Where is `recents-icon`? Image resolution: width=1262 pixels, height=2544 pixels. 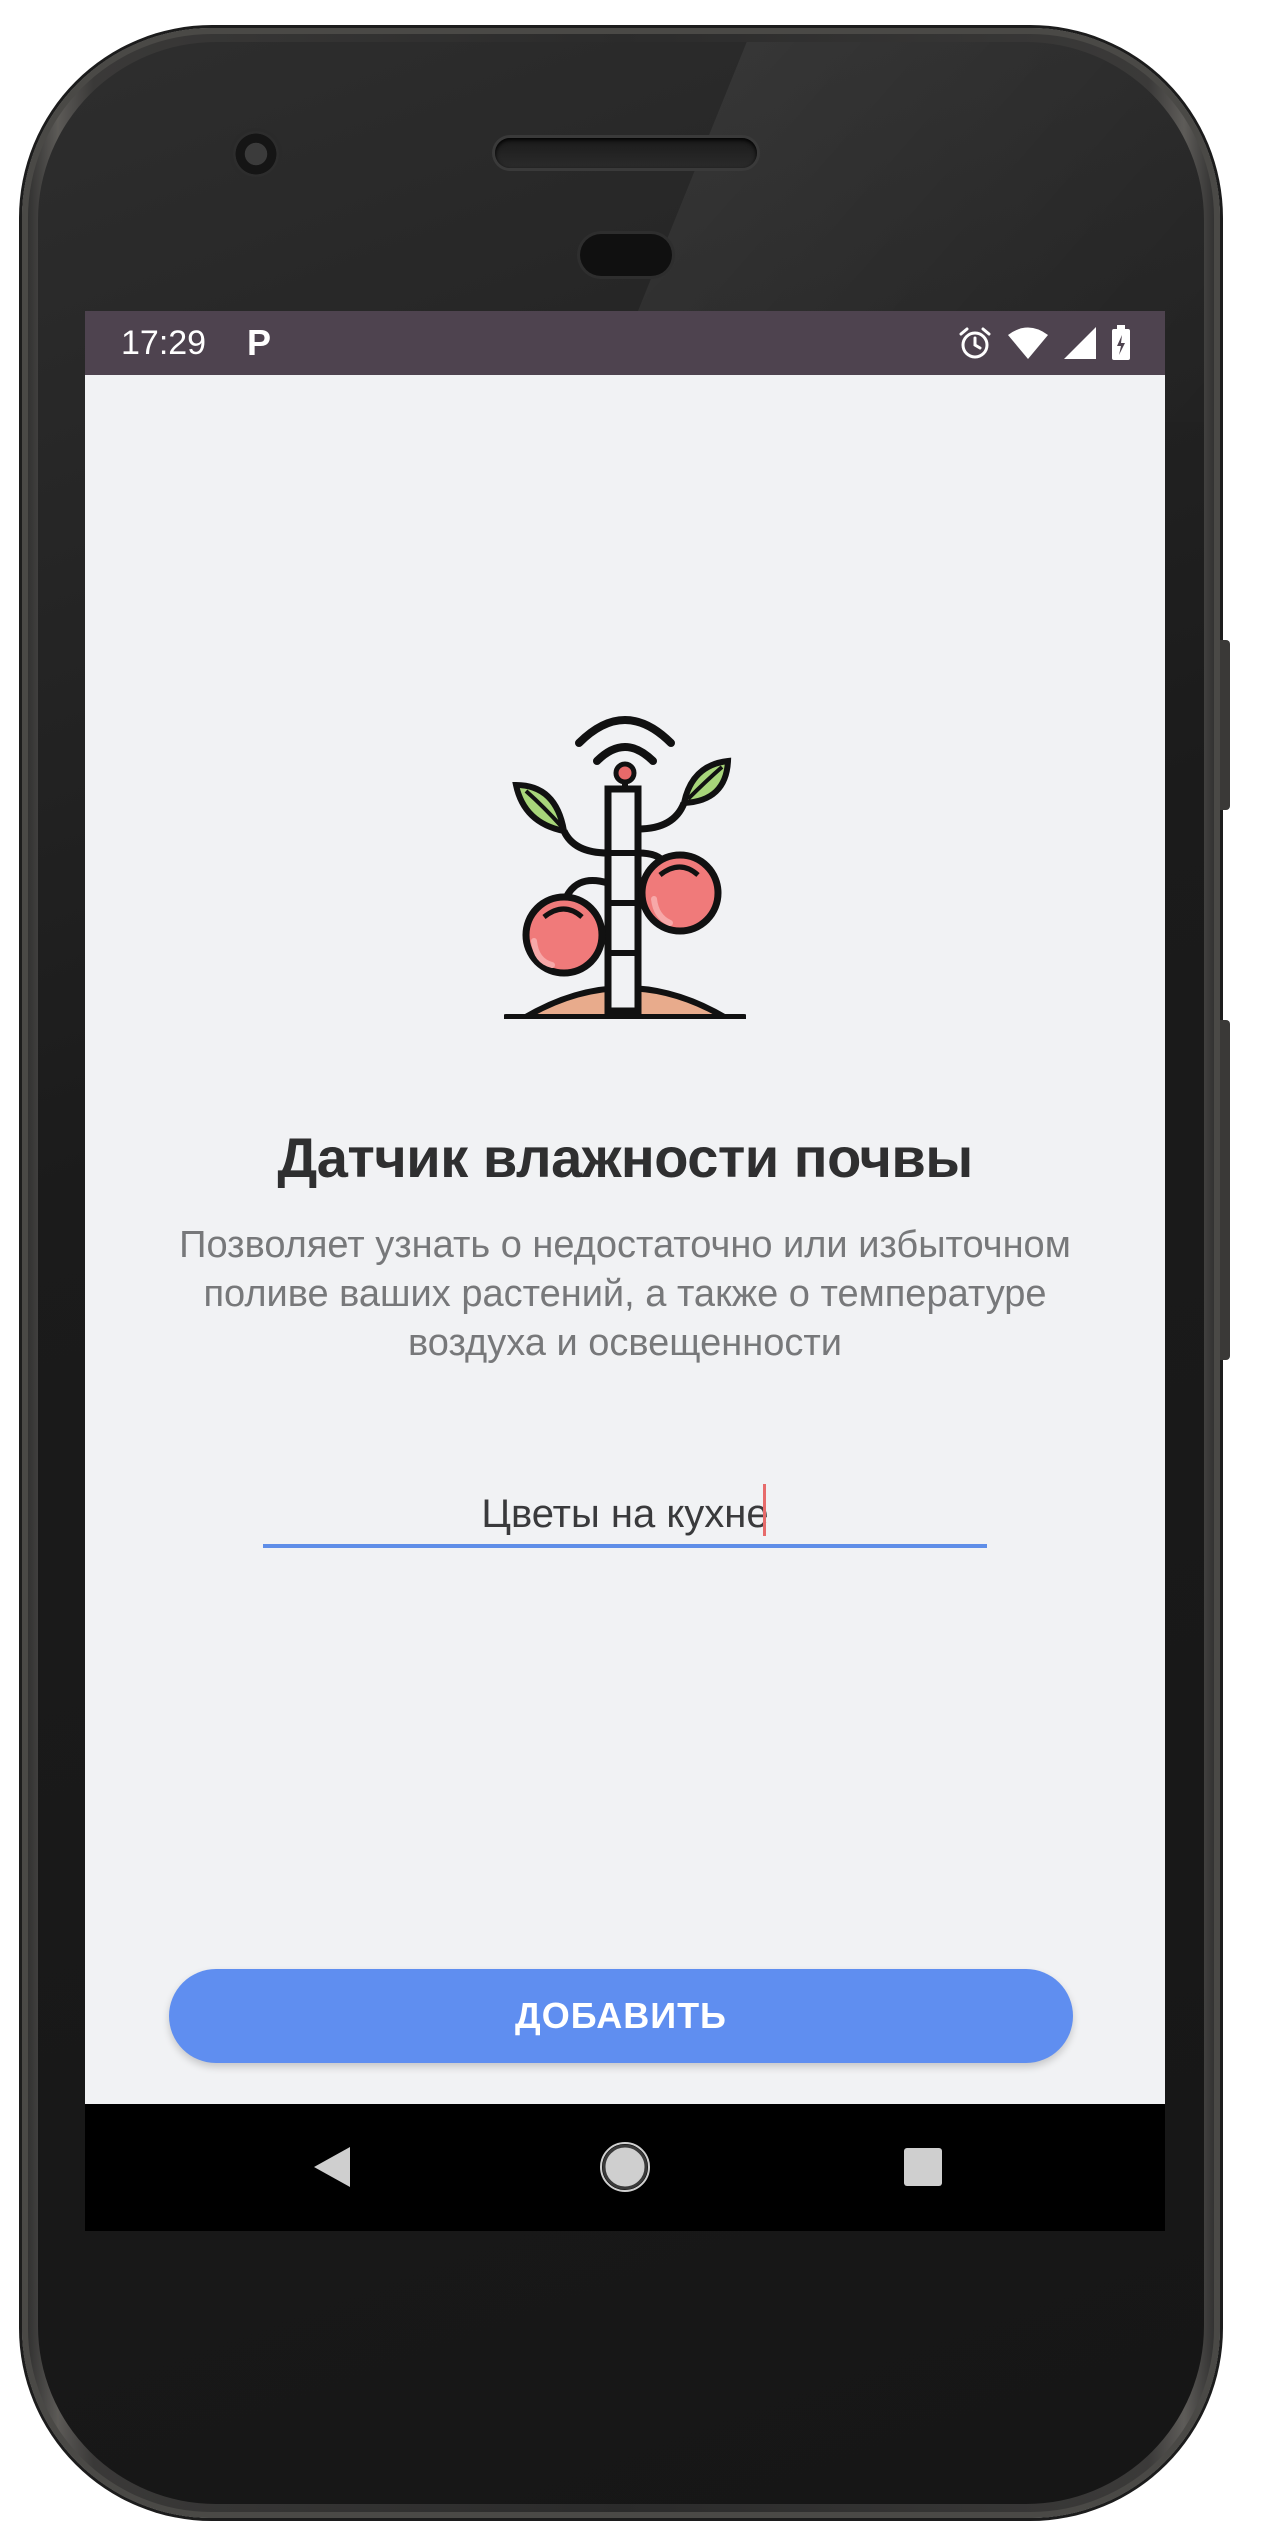
recents-icon is located at coordinates (923, 2167).